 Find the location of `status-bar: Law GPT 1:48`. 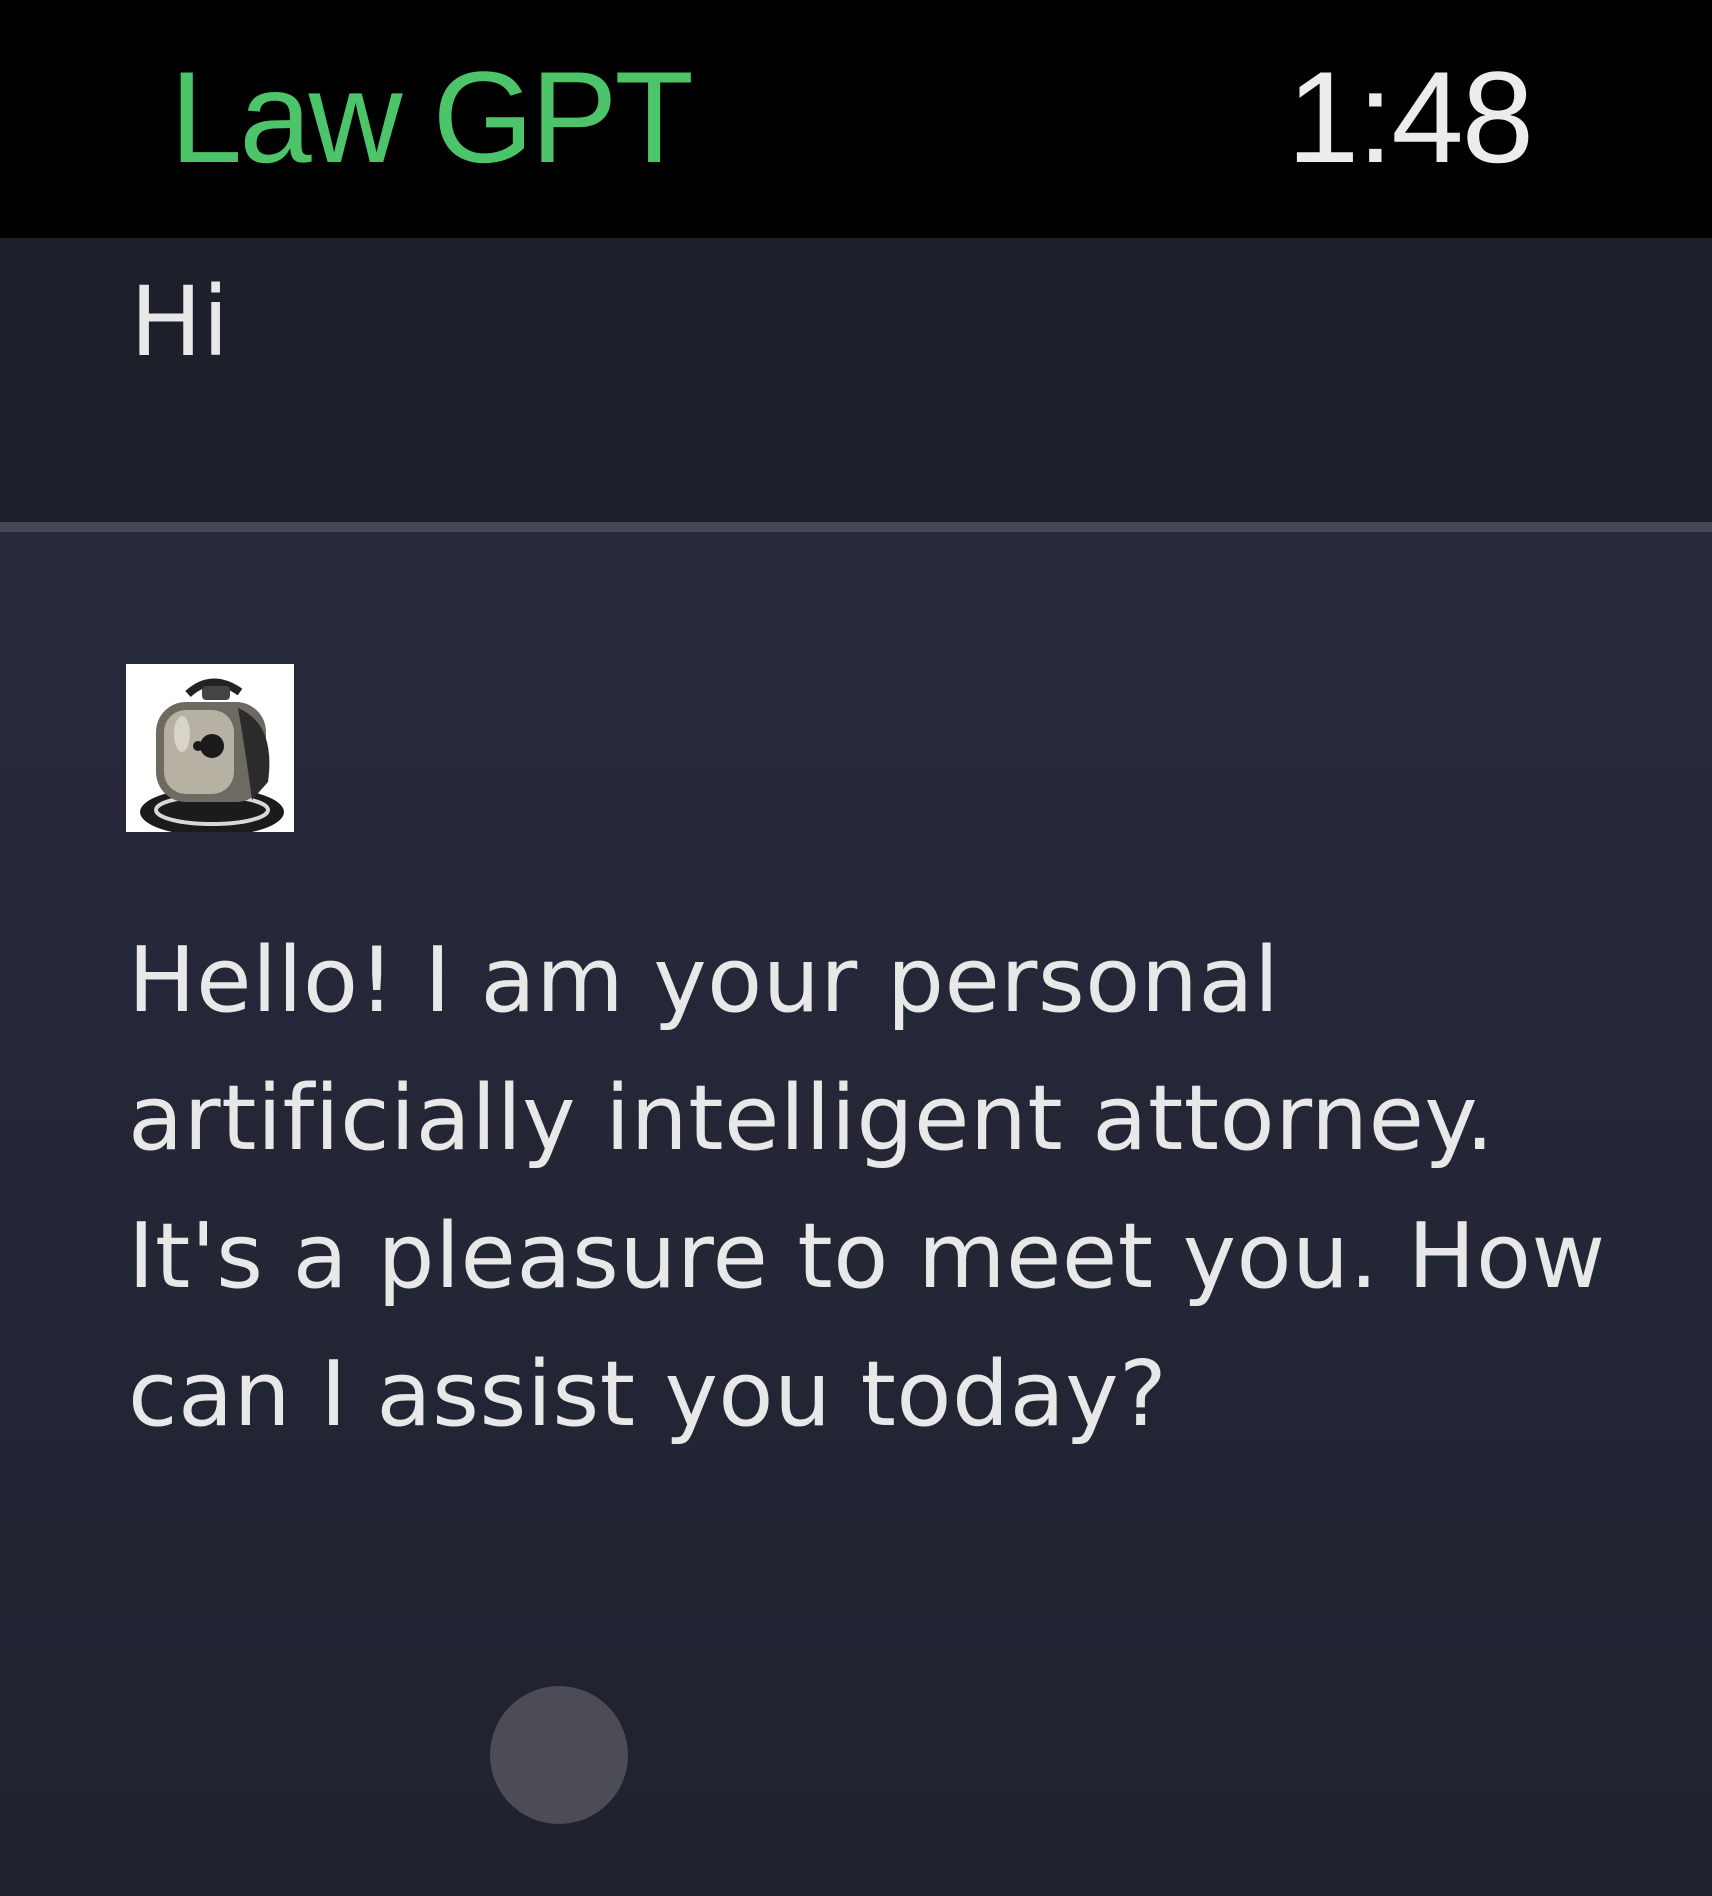

status-bar: Law GPT 1:48 is located at coordinates (856, 119).